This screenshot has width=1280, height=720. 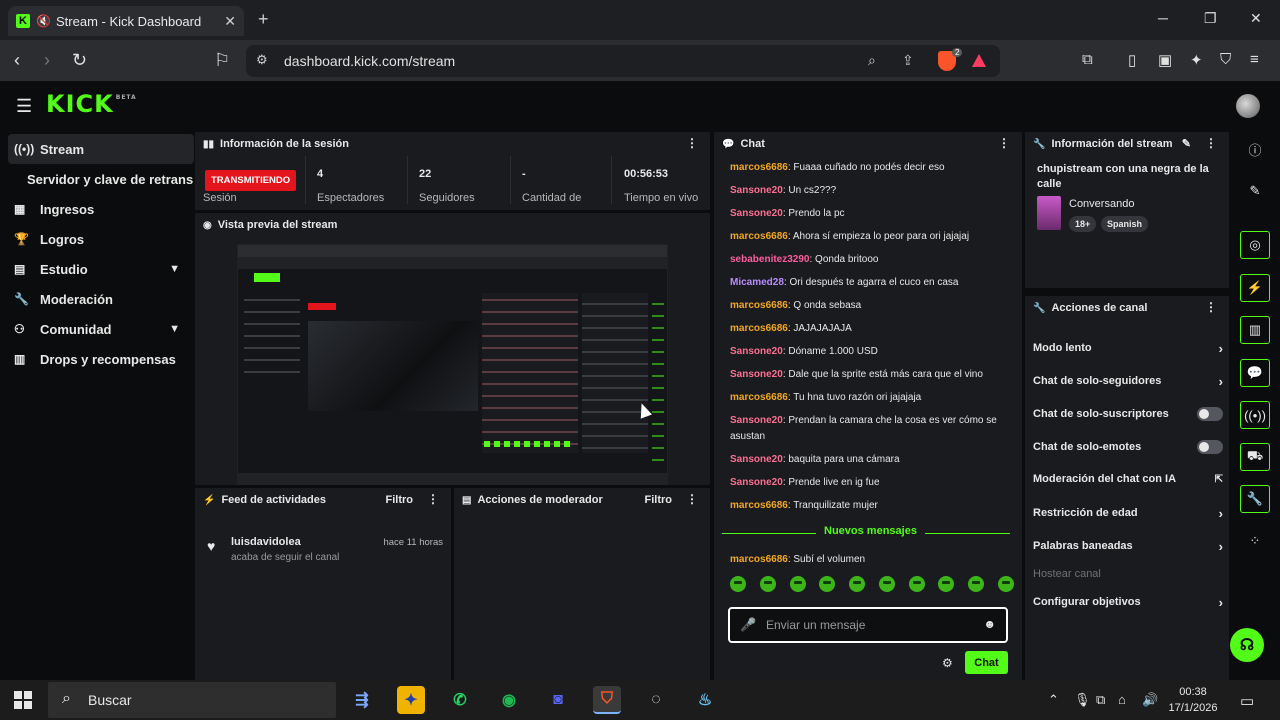 What do you see at coordinates (1210, 18) in the screenshot?
I see `restore-icon: ❐` at bounding box center [1210, 18].